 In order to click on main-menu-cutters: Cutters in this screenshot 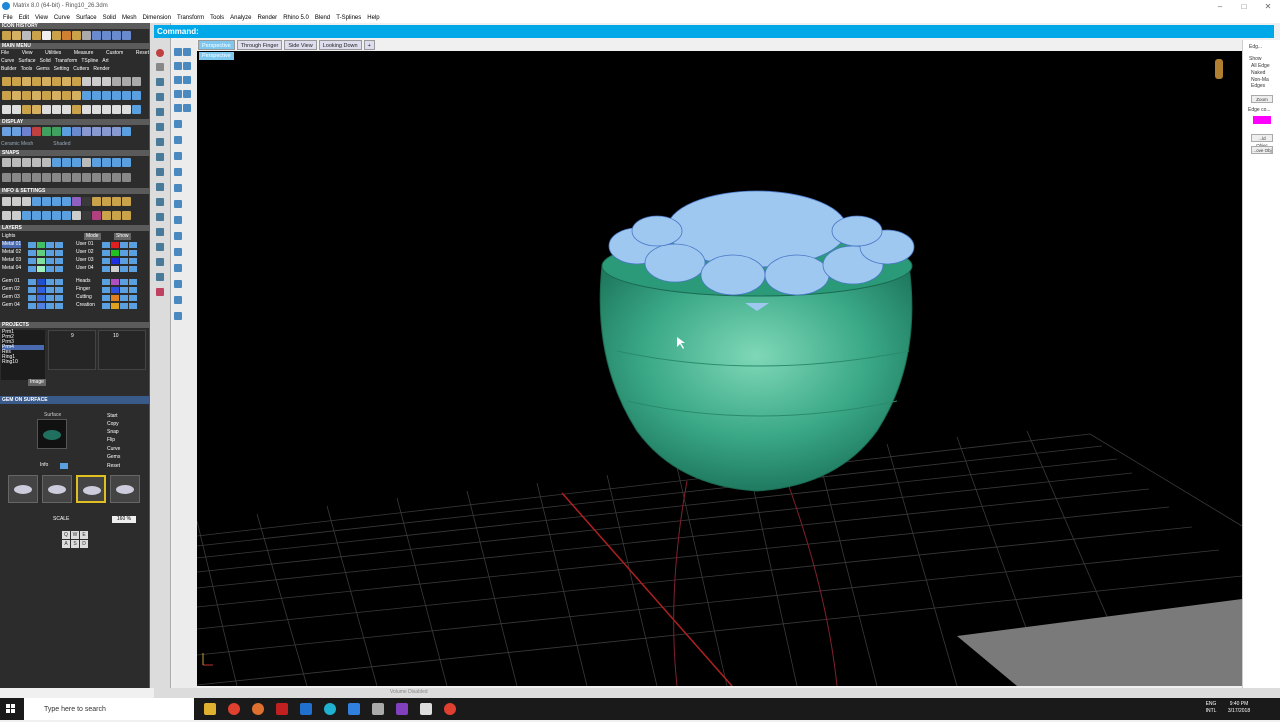, I will do `click(81, 69)`.